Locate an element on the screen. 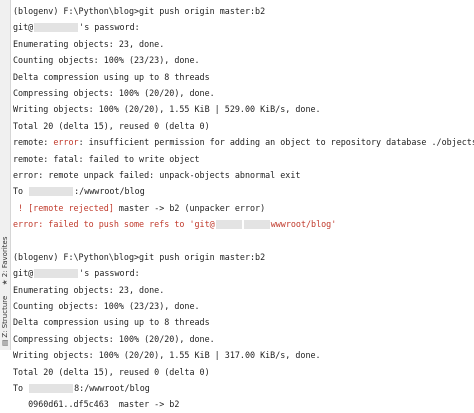 The width and height of the screenshot is (474, 413). structure-tool-tab: ▤Z: Structure is located at coordinates (5, 321).